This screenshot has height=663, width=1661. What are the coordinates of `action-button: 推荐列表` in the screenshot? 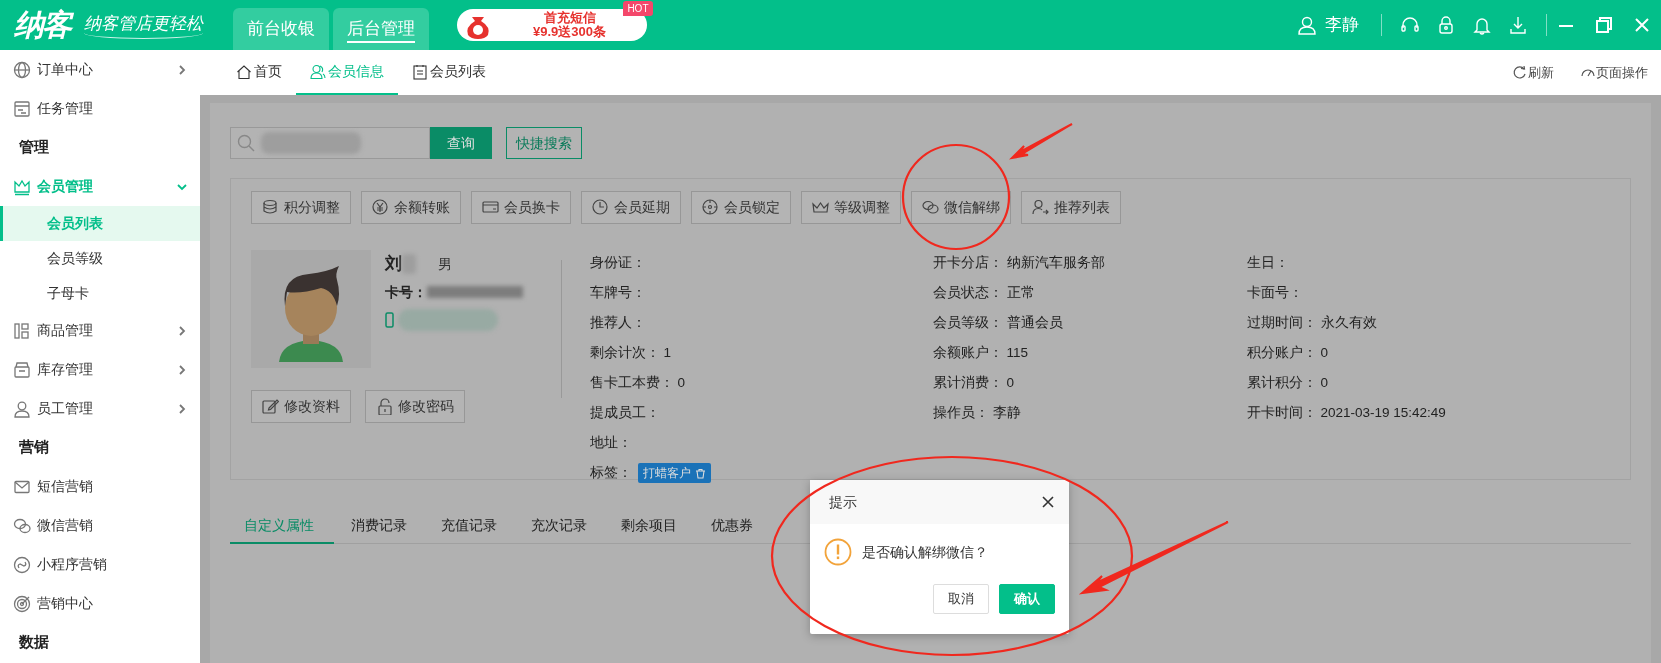 It's located at (1071, 207).